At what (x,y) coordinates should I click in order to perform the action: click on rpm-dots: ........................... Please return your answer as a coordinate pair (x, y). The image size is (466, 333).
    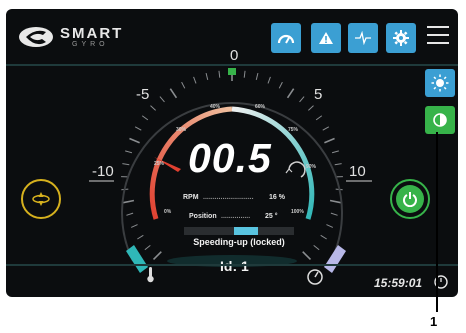
    Looking at the image, I should click on (228, 197).